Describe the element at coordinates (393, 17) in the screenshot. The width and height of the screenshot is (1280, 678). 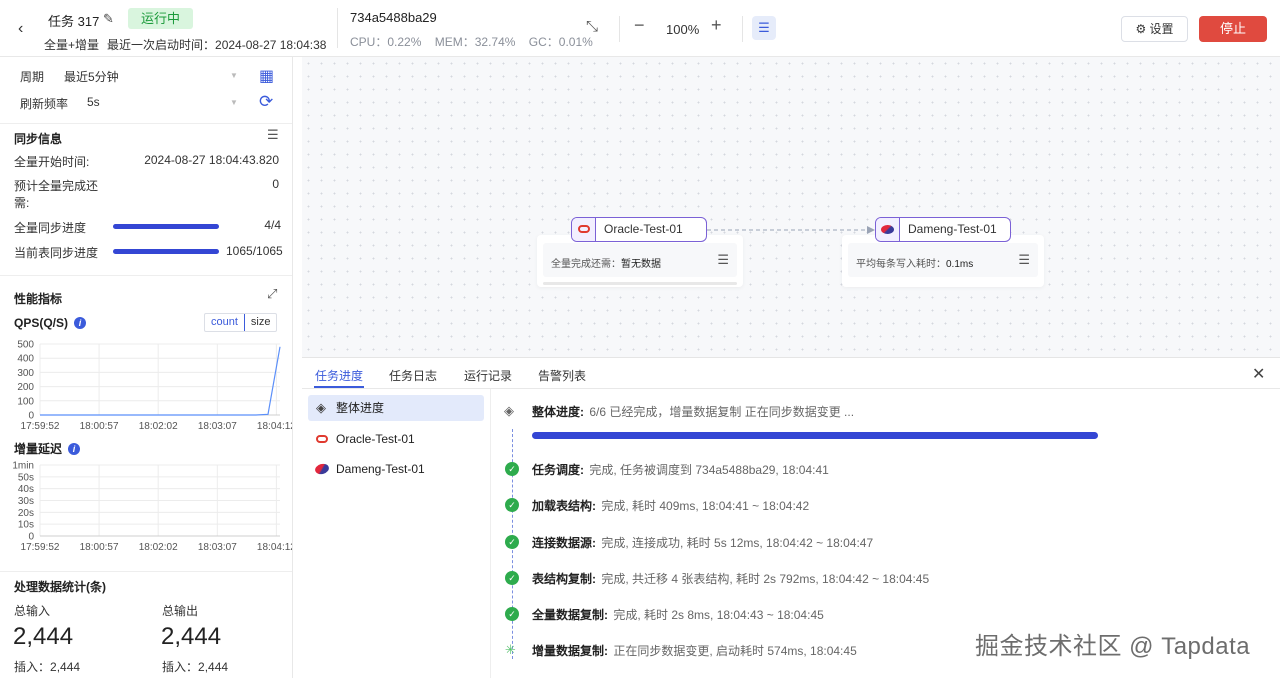
I see `agent-id: 734a5488ba29` at that location.